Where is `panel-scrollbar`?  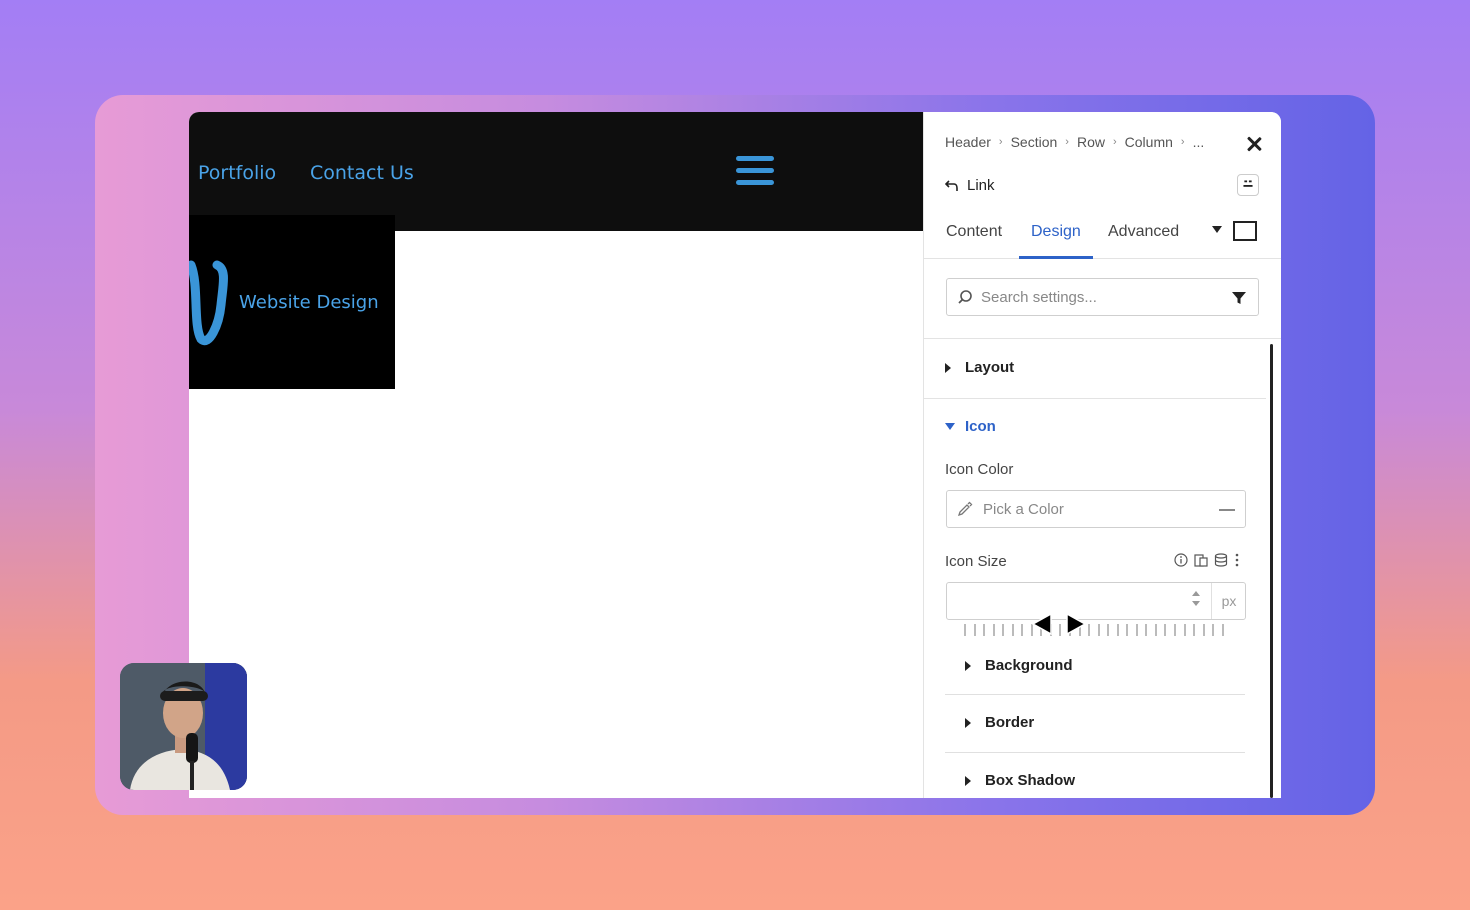 panel-scrollbar is located at coordinates (1271, 571).